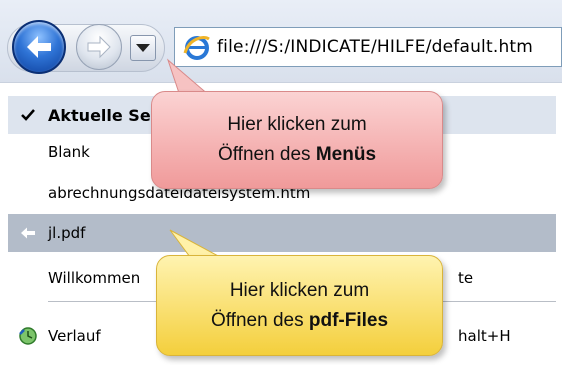  What do you see at coordinates (299, 305) in the screenshot?
I see `pdf-hint-callout: Hier klicken zum Öffnen des pdf-Files` at bounding box center [299, 305].